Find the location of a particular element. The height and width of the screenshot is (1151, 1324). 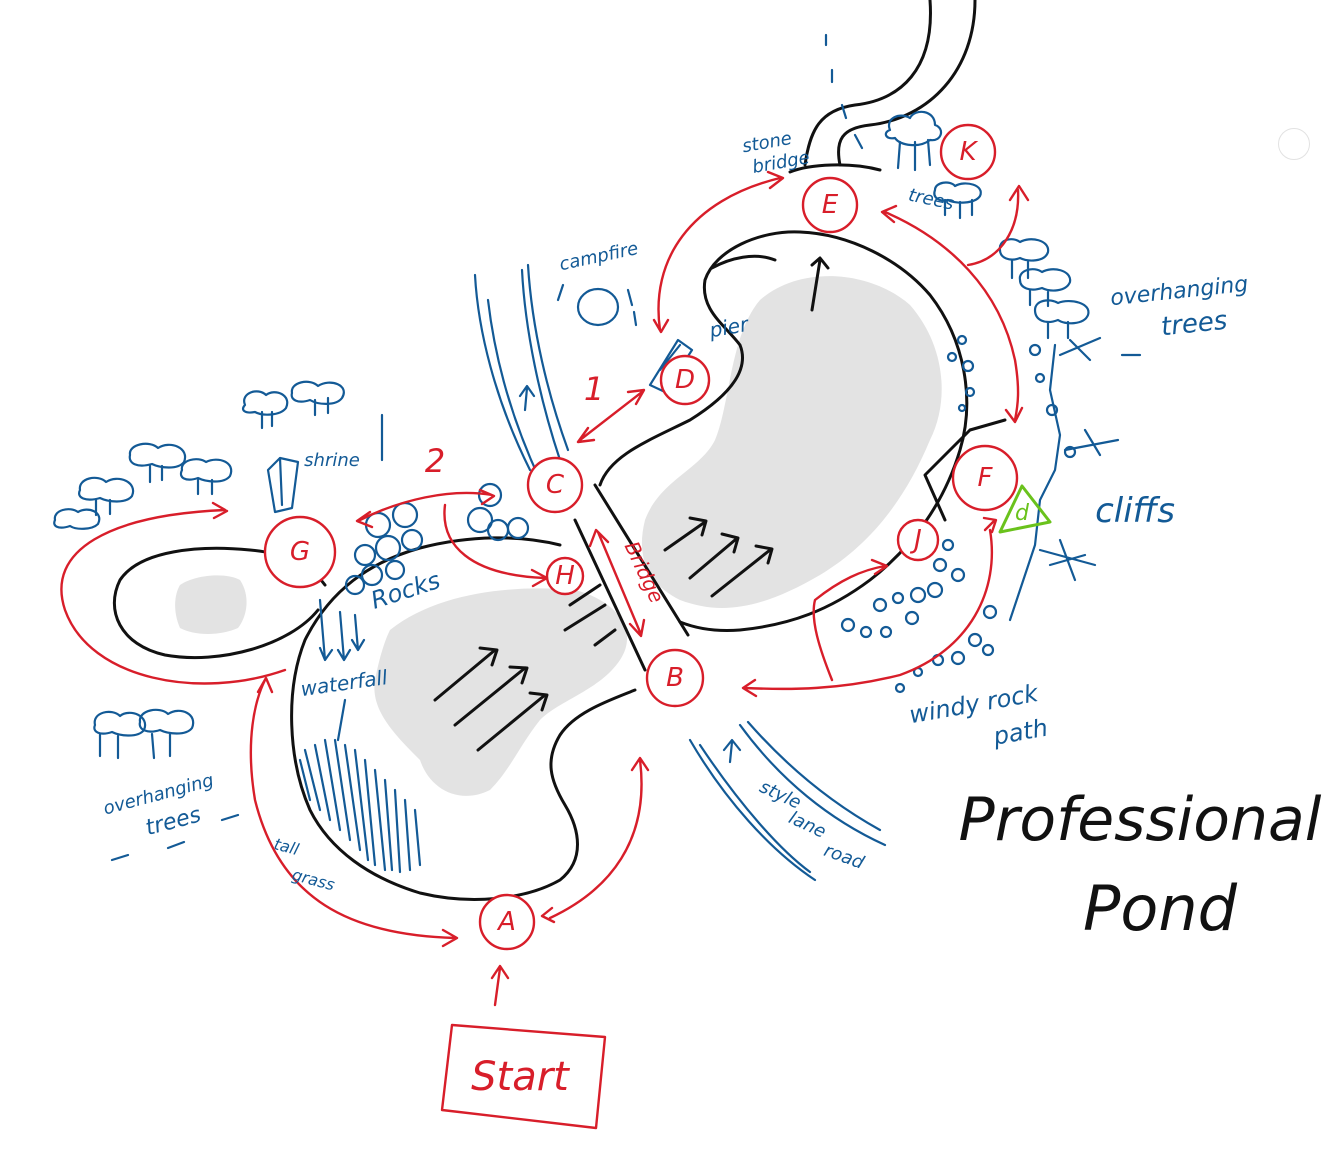

campfire-icon is located at coordinates (597, 305).